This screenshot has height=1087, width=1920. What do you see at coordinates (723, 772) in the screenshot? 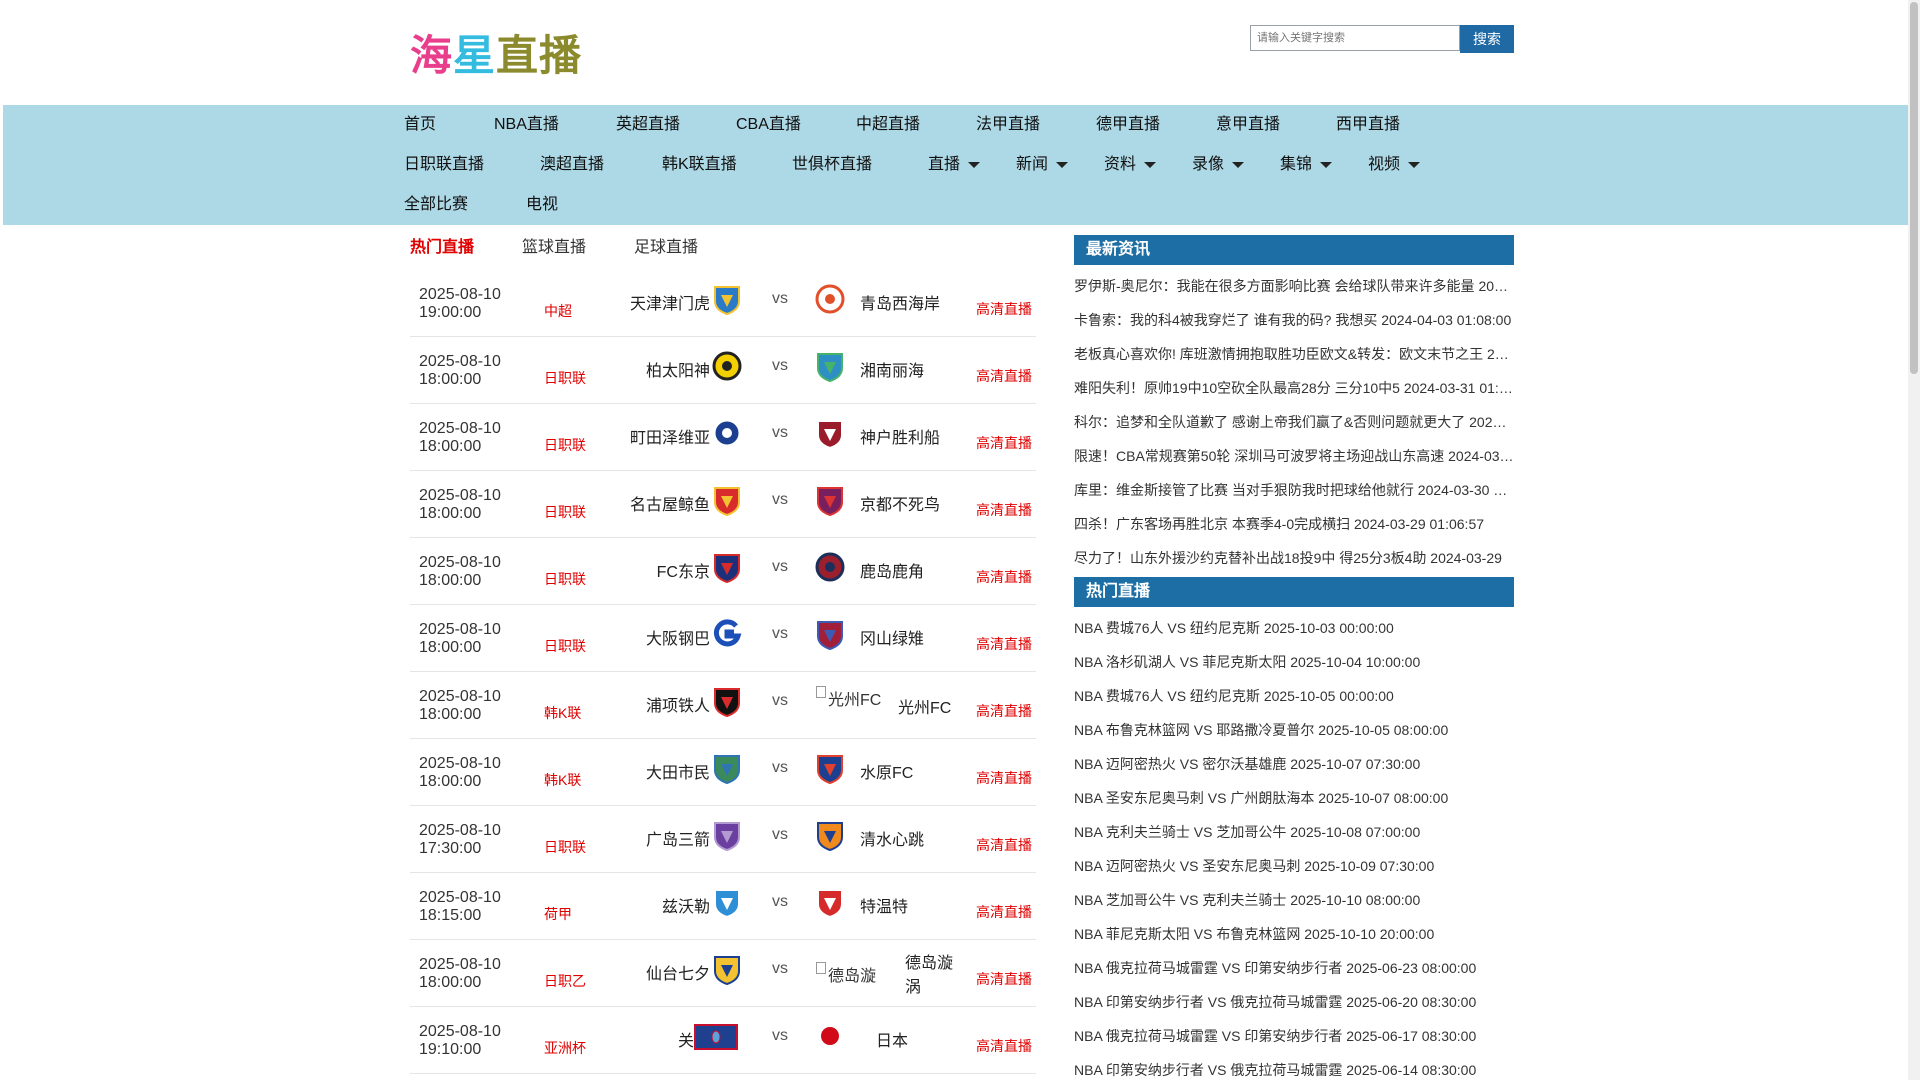
I see `match-row: 2025-08-10 18:00:00 韩K联 大田市民 vs 水原FC 高清直播` at bounding box center [723, 772].